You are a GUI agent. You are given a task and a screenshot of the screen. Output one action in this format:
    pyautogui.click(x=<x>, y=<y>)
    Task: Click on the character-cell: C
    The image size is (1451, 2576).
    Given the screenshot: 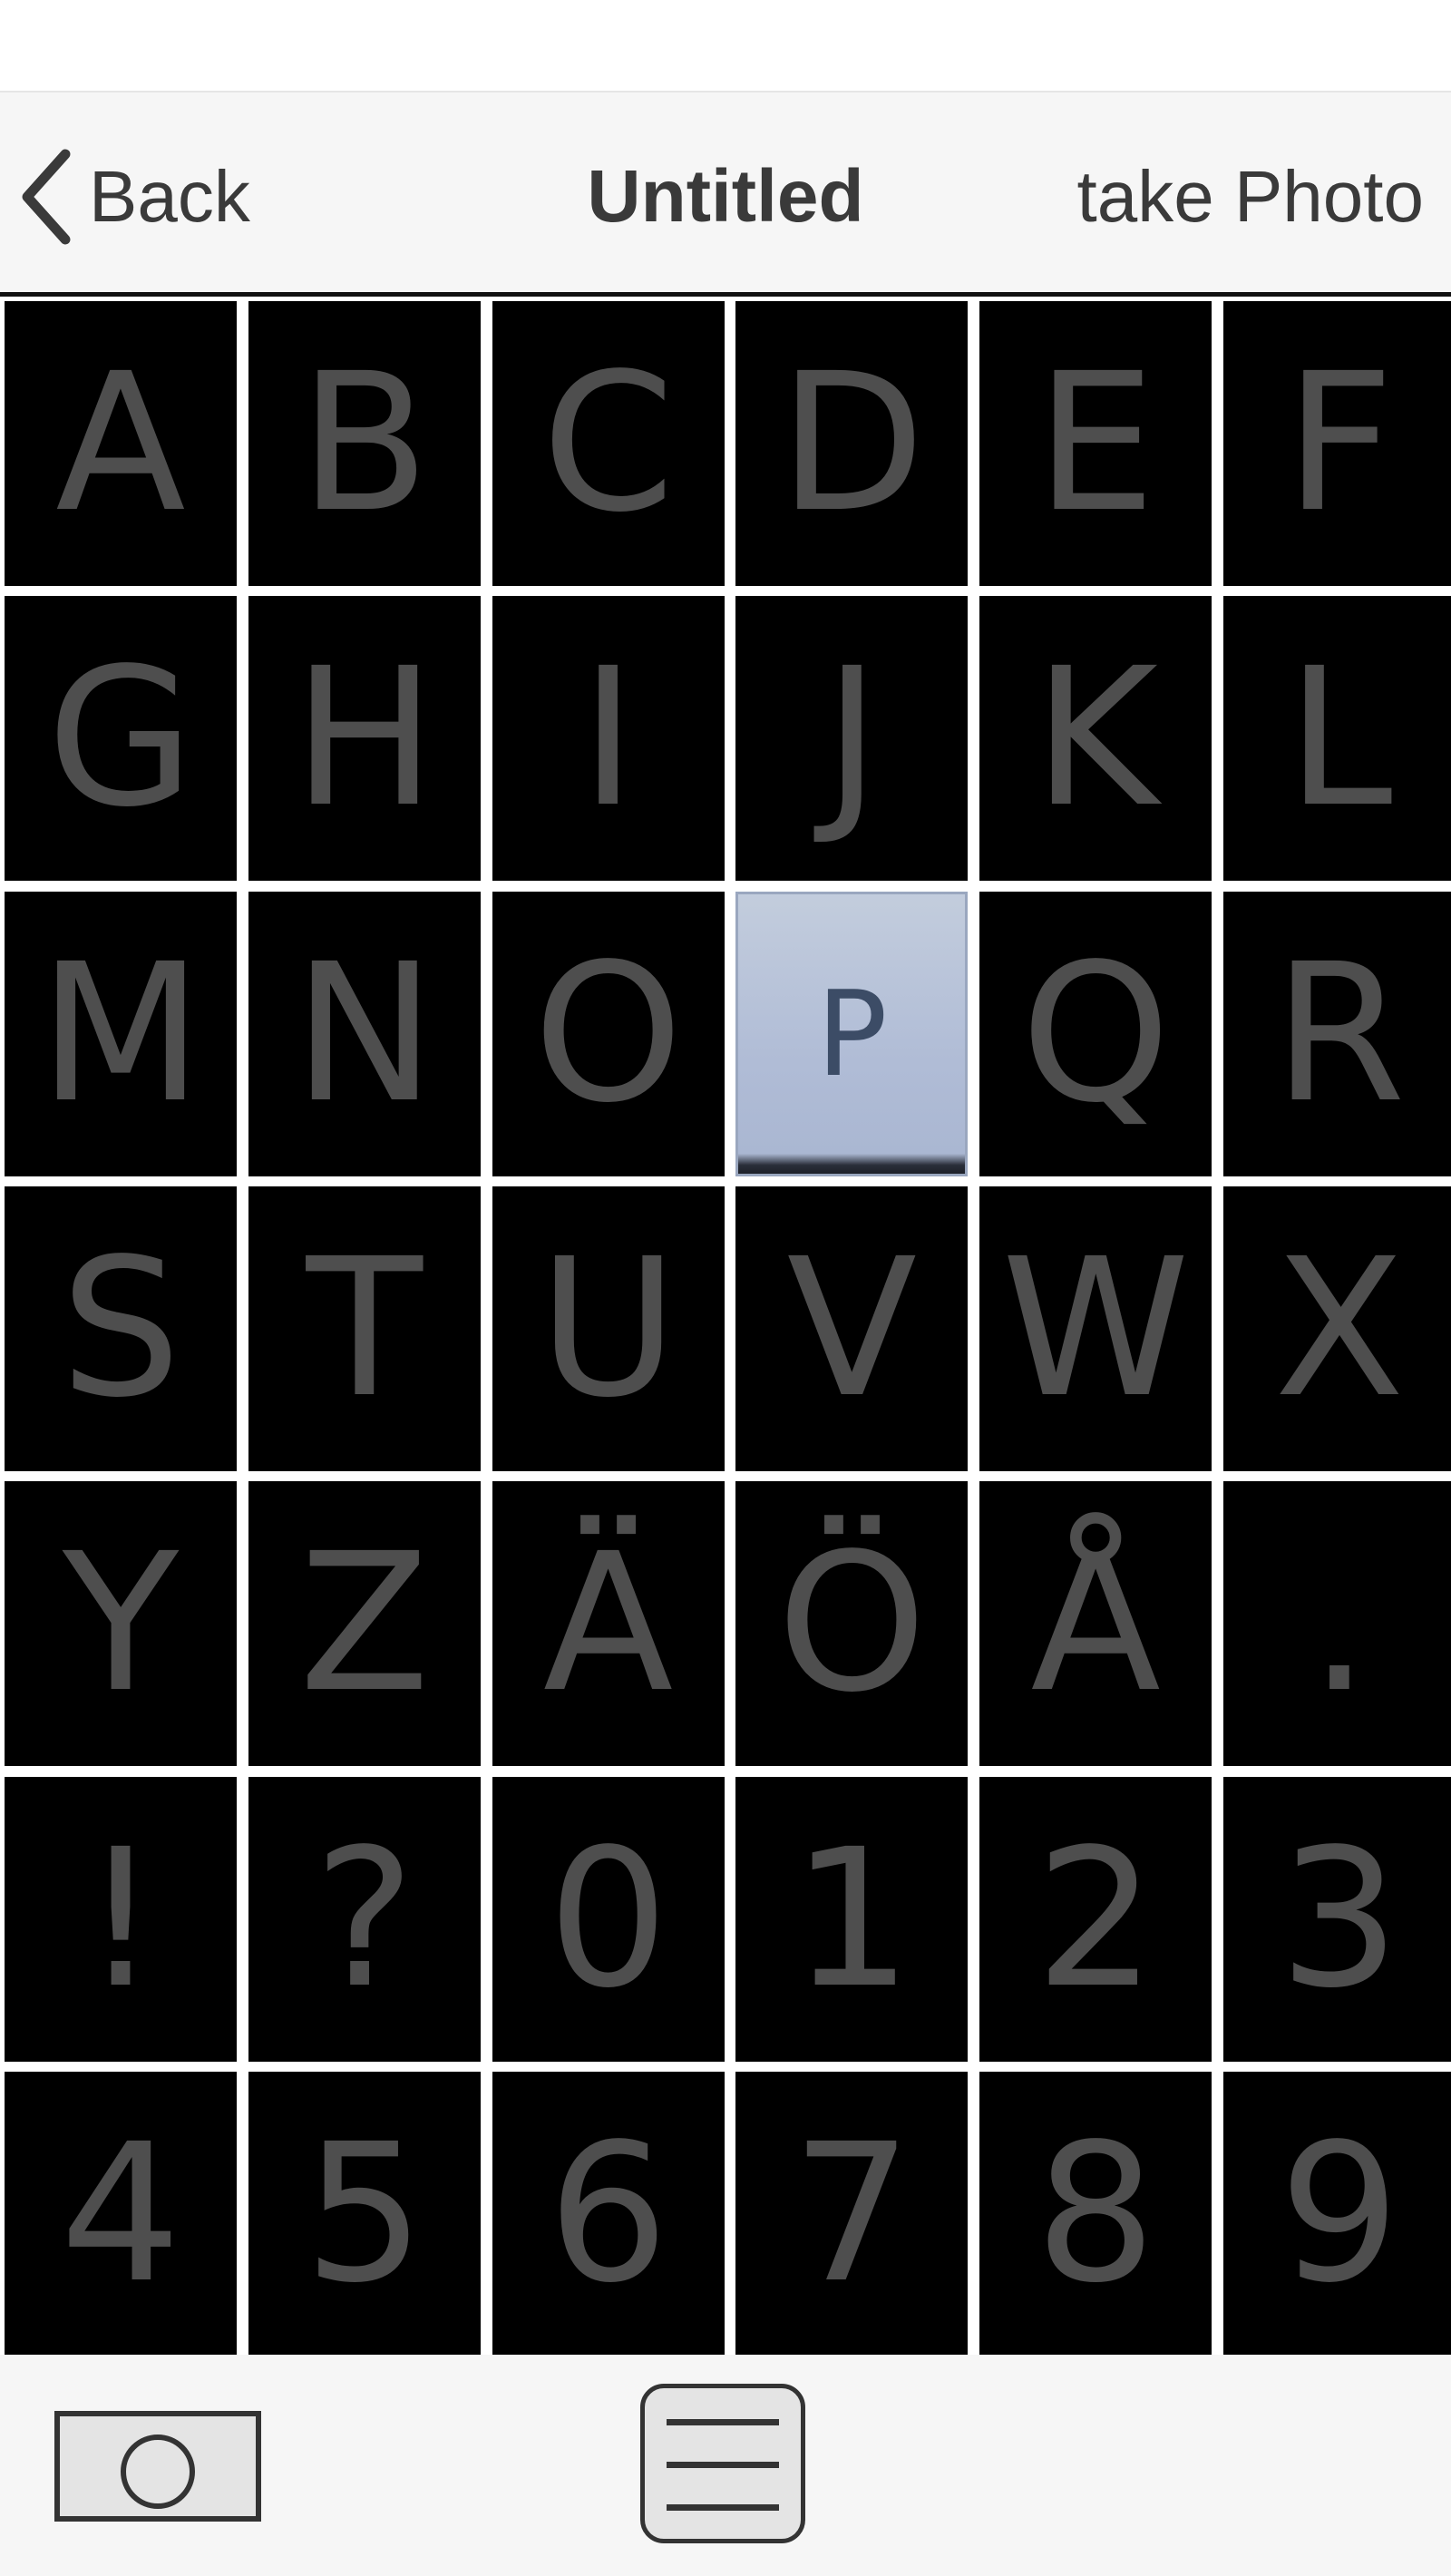 What is the action you would take?
    pyautogui.click(x=608, y=443)
    